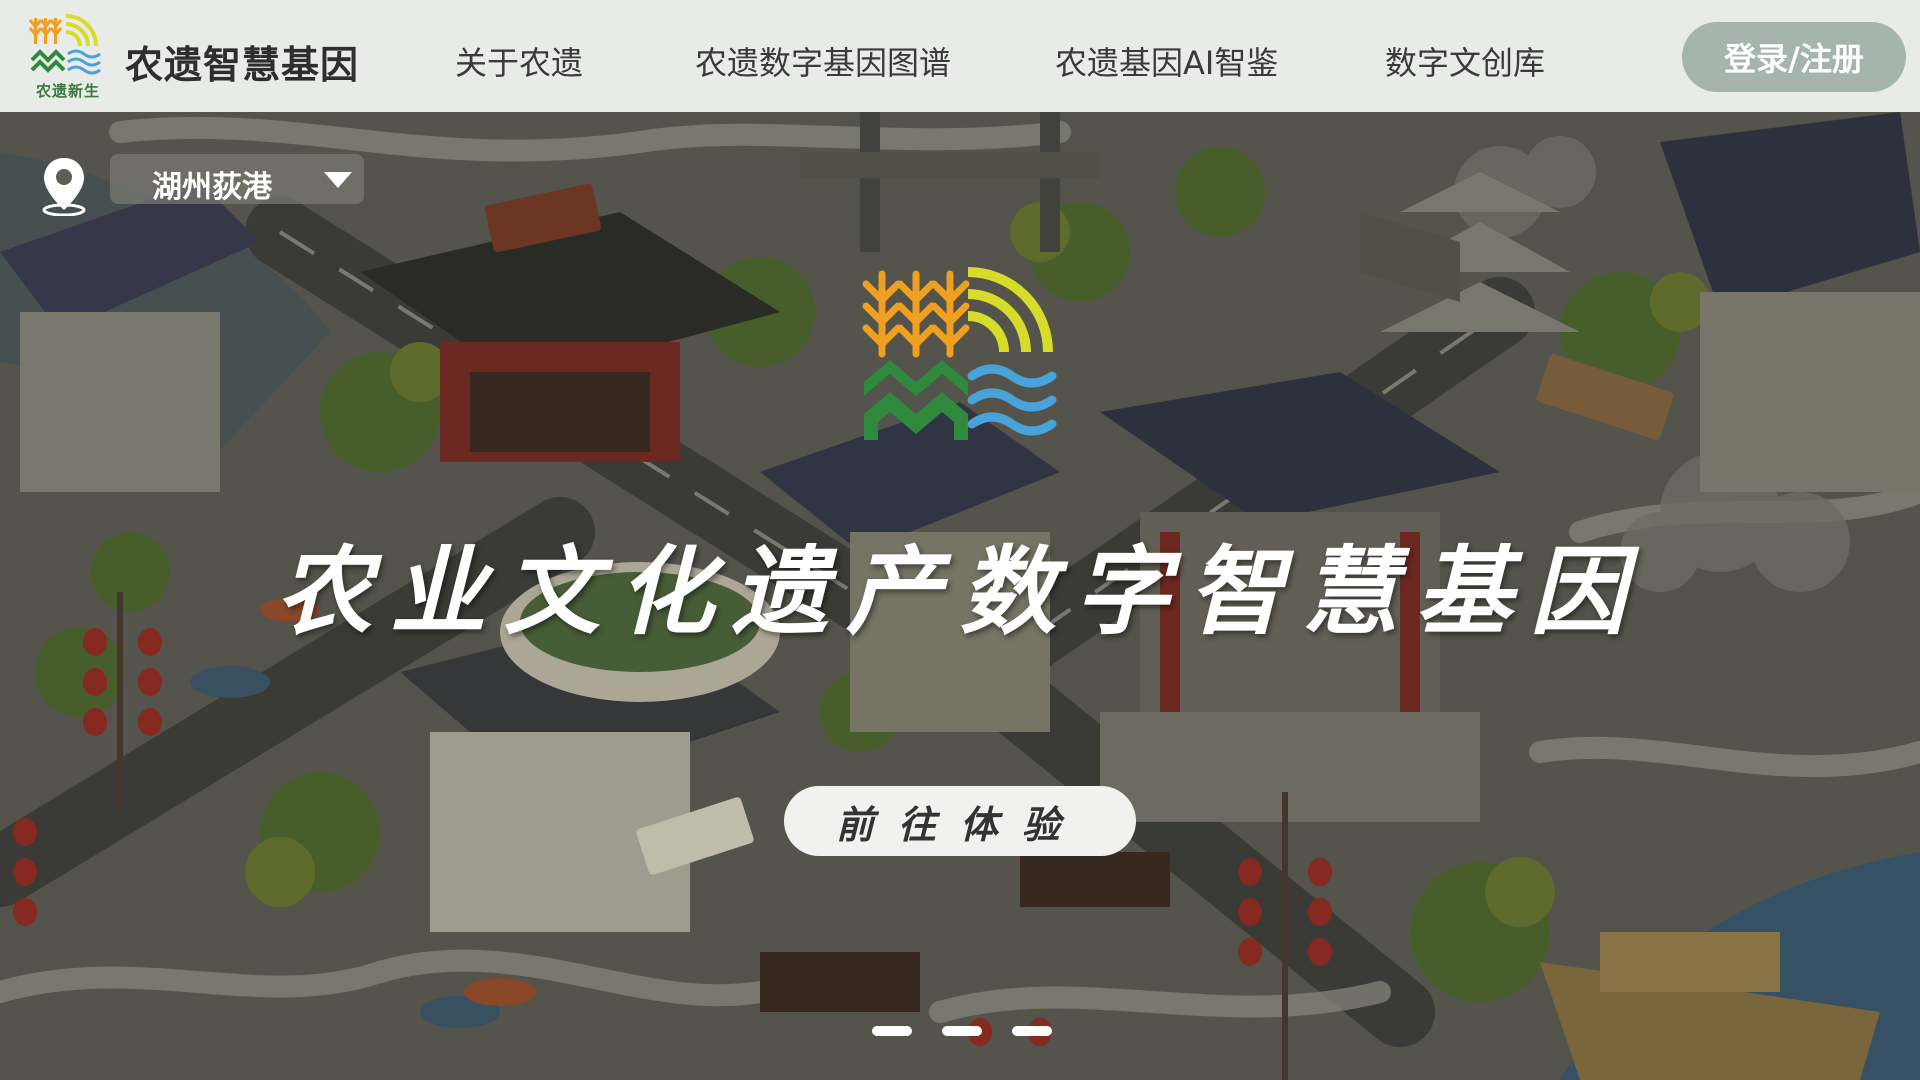 The width and height of the screenshot is (1920, 1080). What do you see at coordinates (1166, 61) in the screenshot?
I see `nav-item-ai-identify: 农遗基因AI智鉴` at bounding box center [1166, 61].